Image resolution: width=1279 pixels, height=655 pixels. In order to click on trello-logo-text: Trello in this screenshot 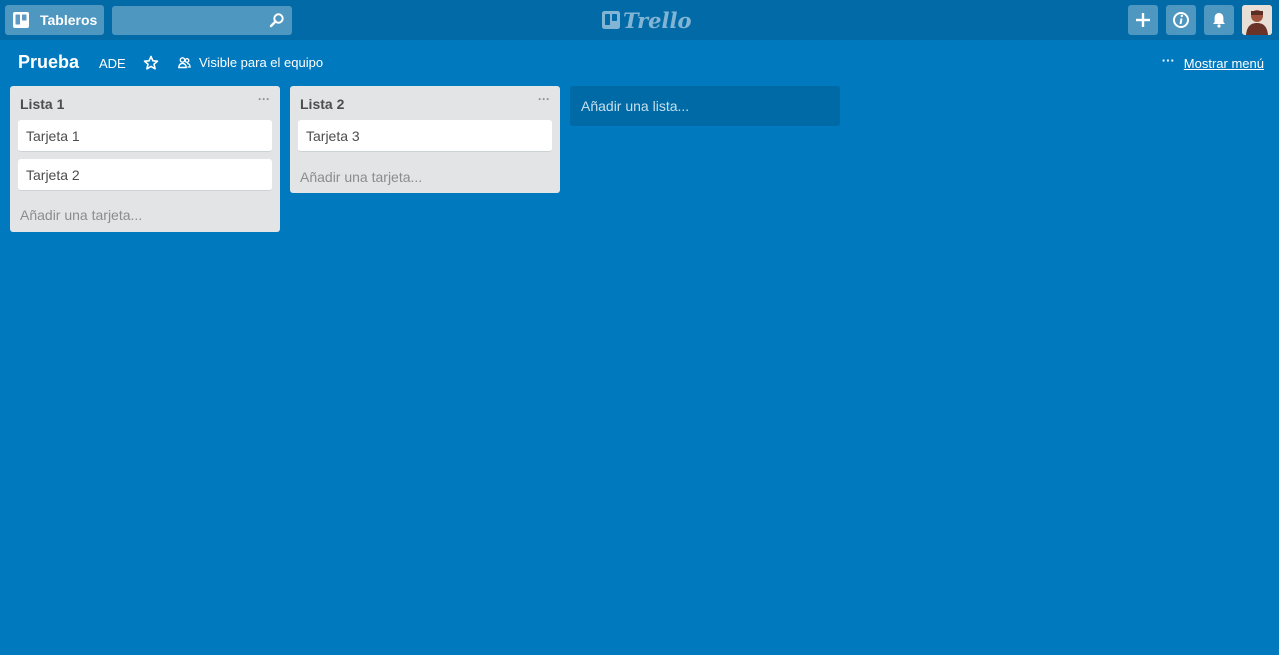, I will do `click(657, 20)`.